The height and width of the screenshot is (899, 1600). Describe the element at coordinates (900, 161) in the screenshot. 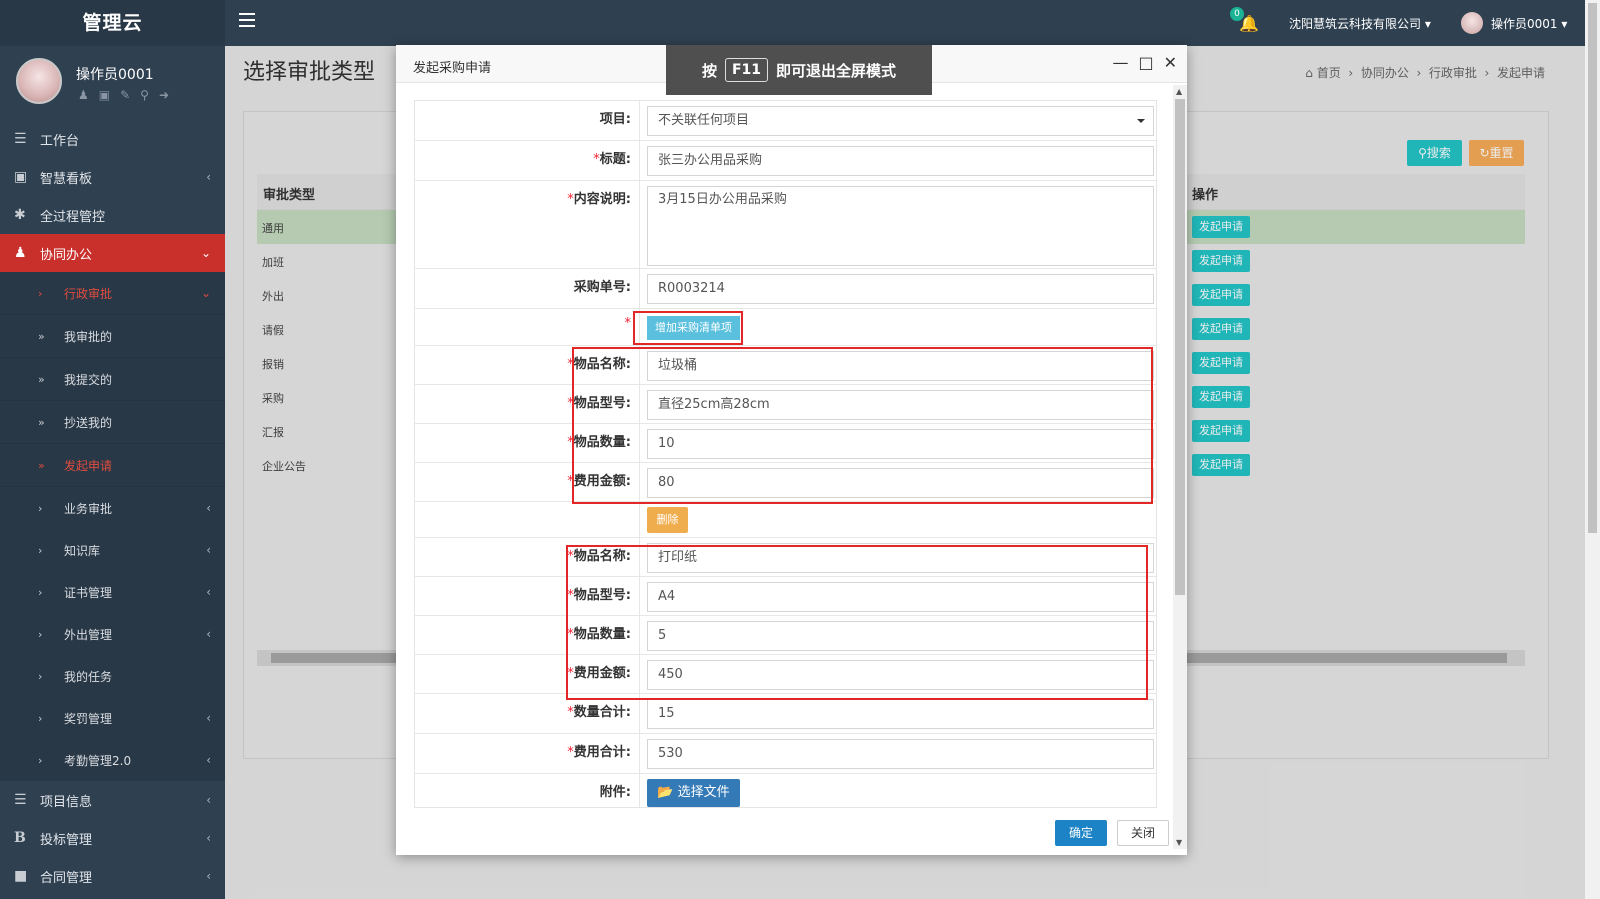

I see `title-input: 张三办公用品采购` at that location.